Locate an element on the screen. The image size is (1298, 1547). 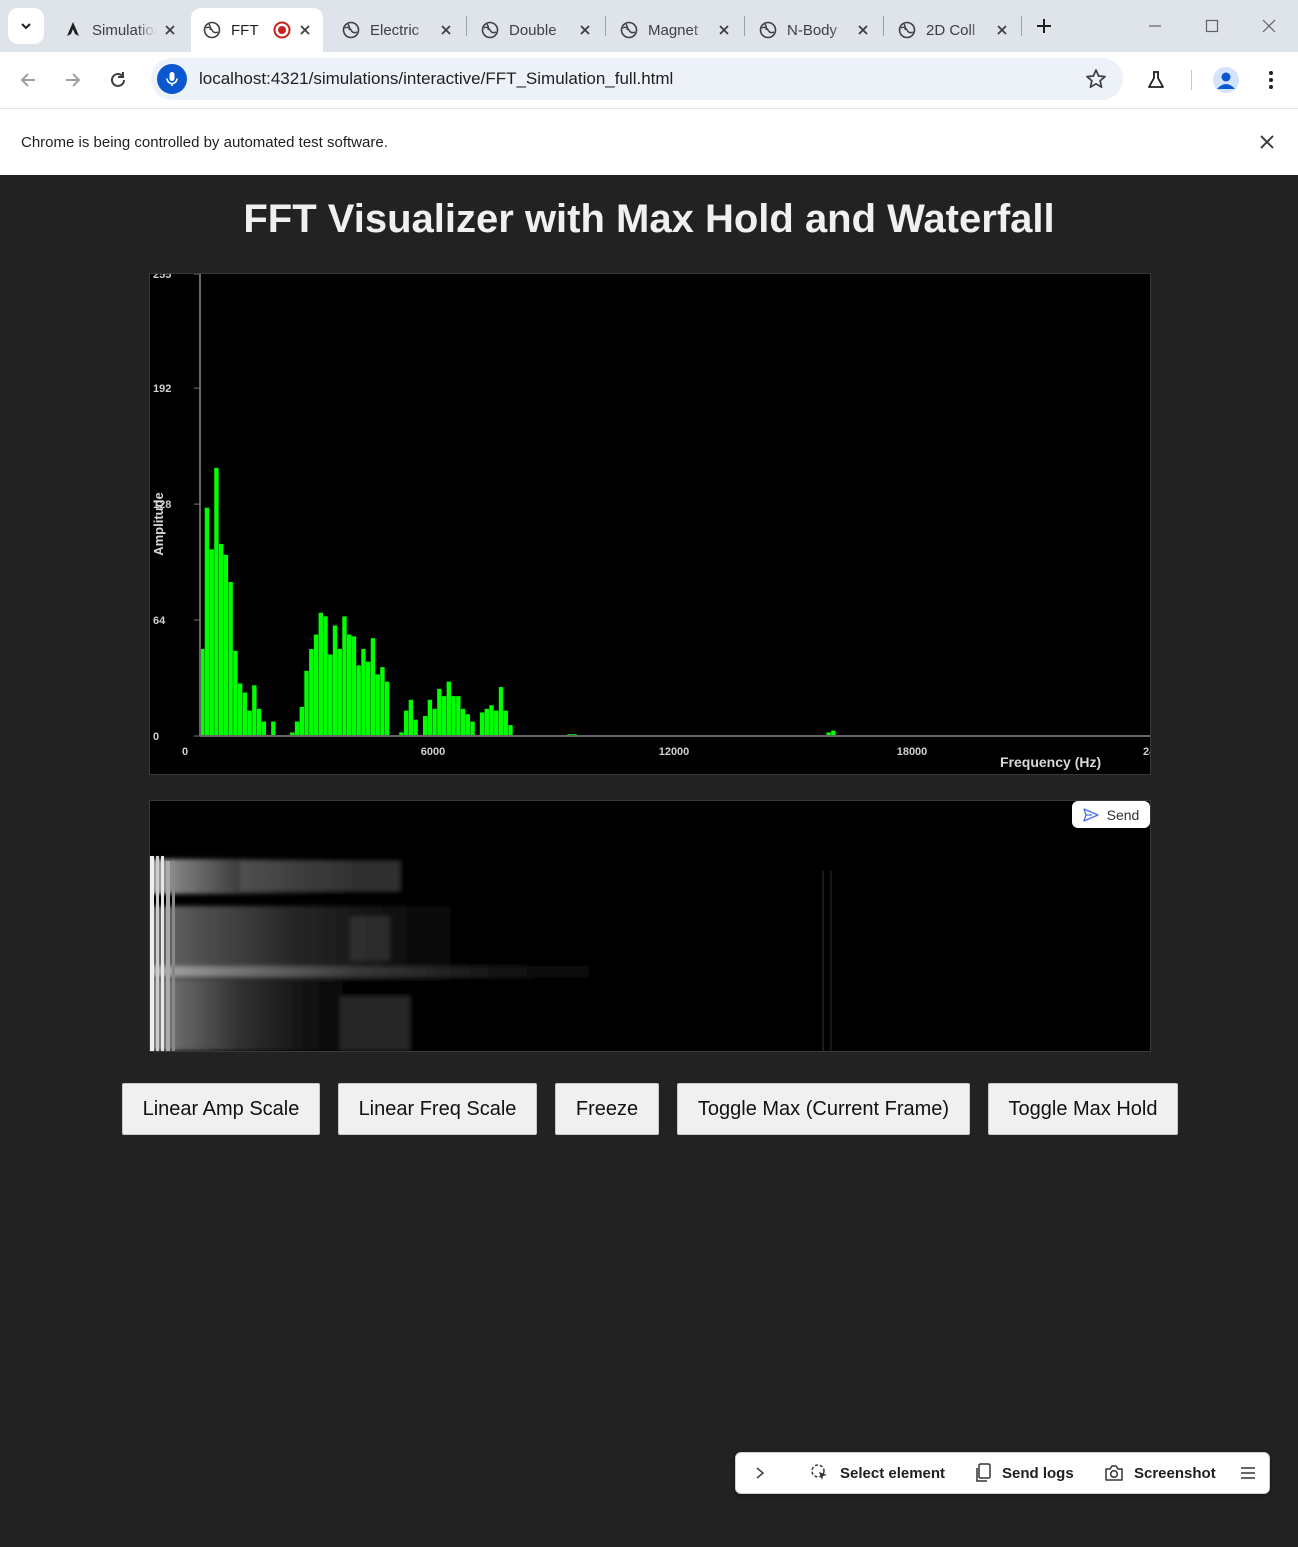
tab-title: N-Body is located at coordinates (812, 30).